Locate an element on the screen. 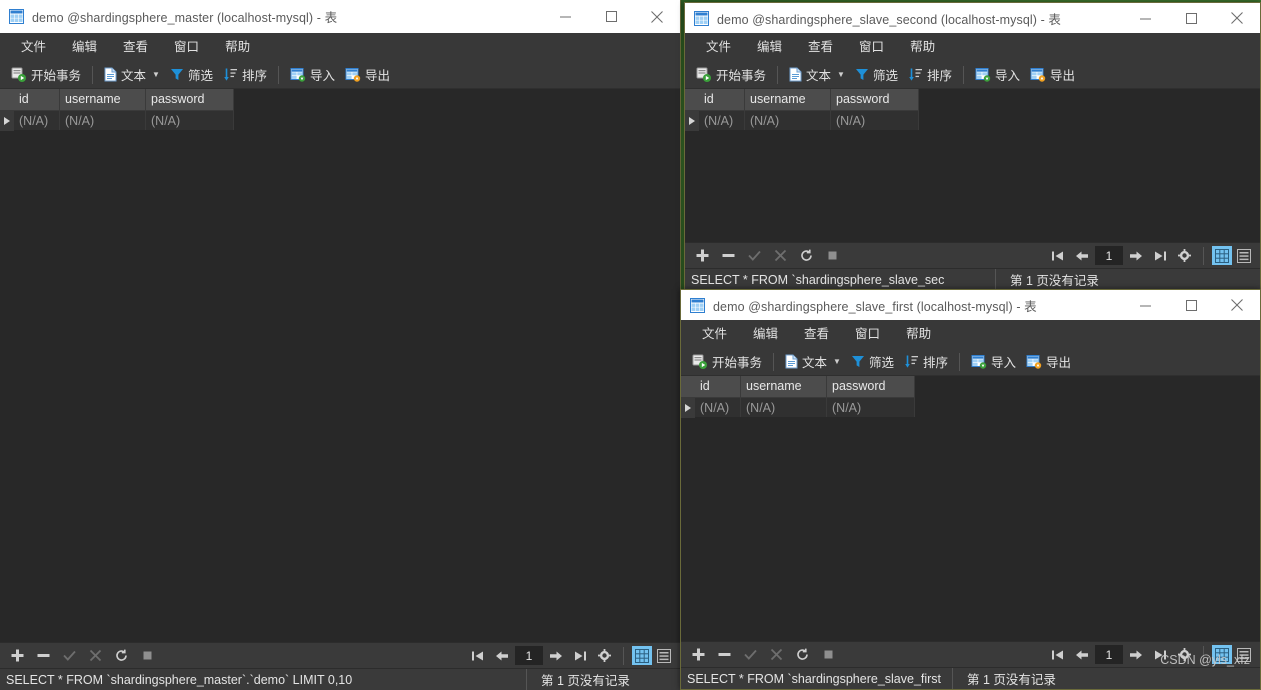 This screenshot has height=690, width=1261. menu-window: 窗口 is located at coordinates (867, 334).